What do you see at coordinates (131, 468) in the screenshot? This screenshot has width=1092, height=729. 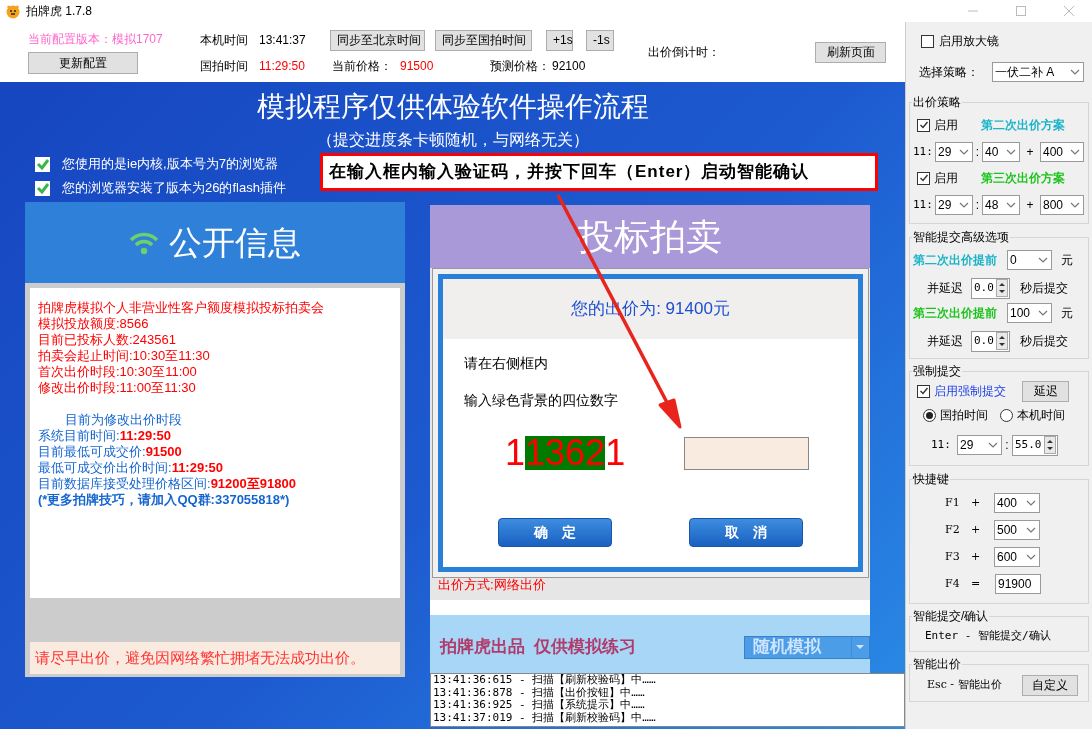 I see `info-line: 最低可成交价出价时间:11:29:50` at bounding box center [131, 468].